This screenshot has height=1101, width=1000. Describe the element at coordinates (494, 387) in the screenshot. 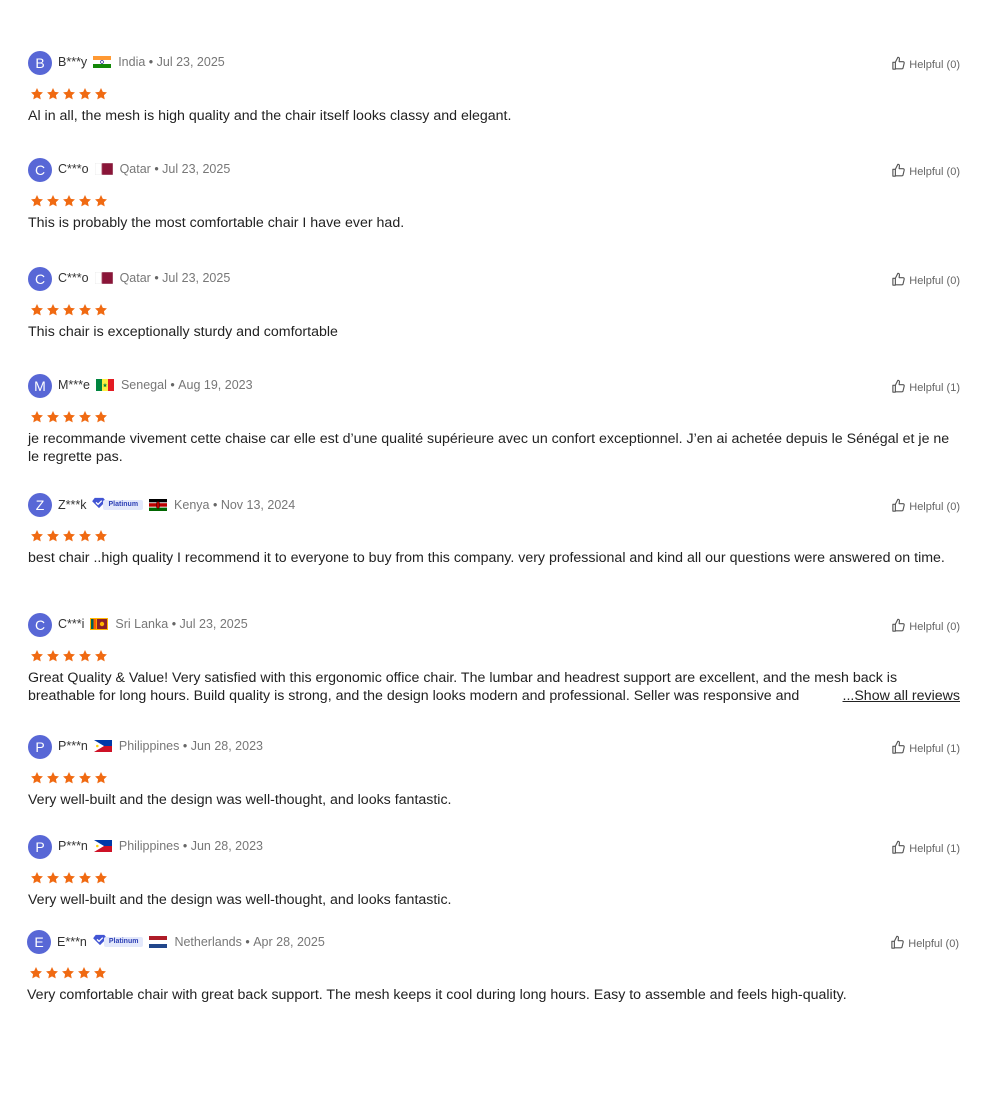

I see `review-header: M M***e Senegal • Aug 19, 2023 Helpful (1)` at that location.